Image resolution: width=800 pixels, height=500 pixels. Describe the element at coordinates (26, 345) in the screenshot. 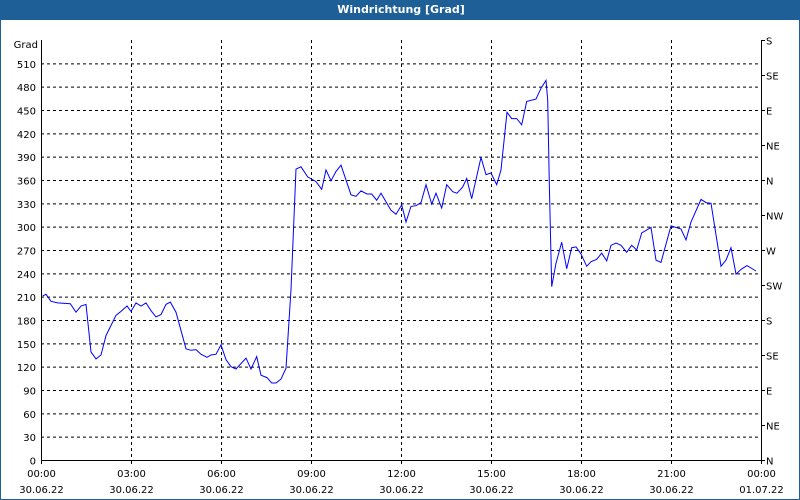

I see `y-tick-label: 150` at that location.